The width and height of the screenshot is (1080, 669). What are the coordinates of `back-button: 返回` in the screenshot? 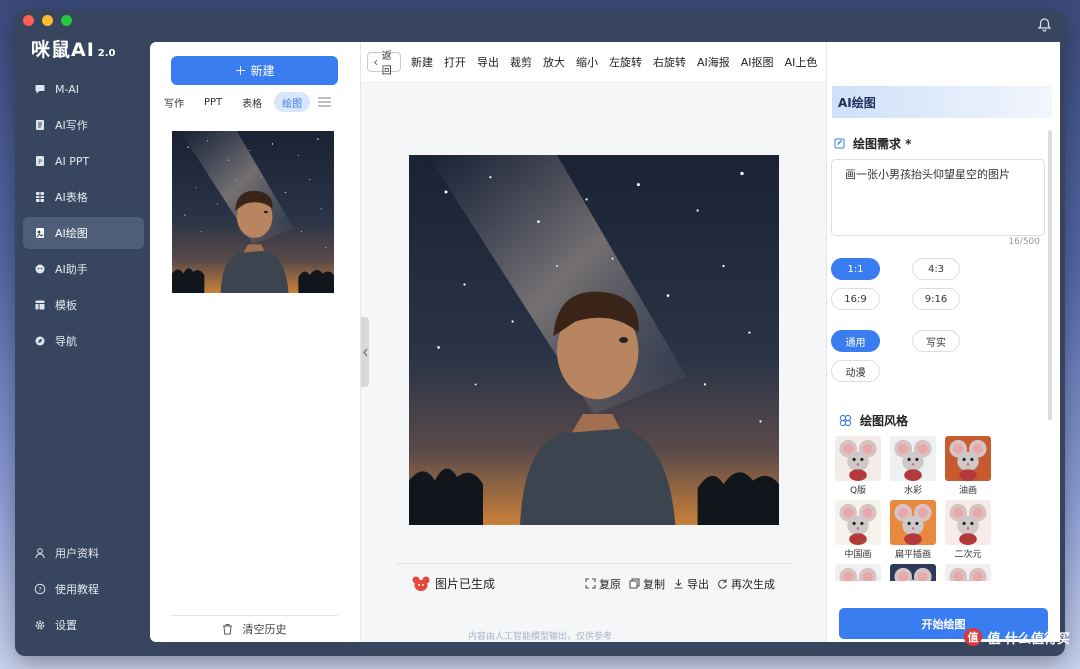 It's located at (384, 64).